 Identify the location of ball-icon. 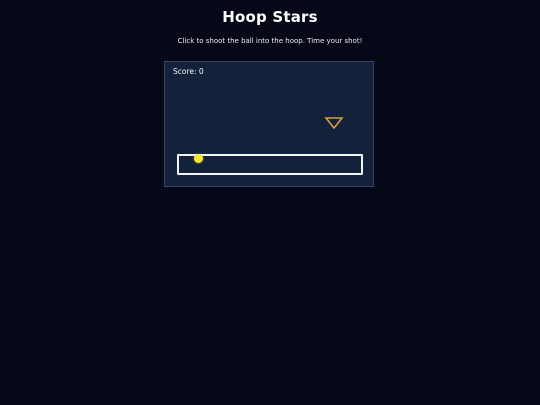
(198, 158).